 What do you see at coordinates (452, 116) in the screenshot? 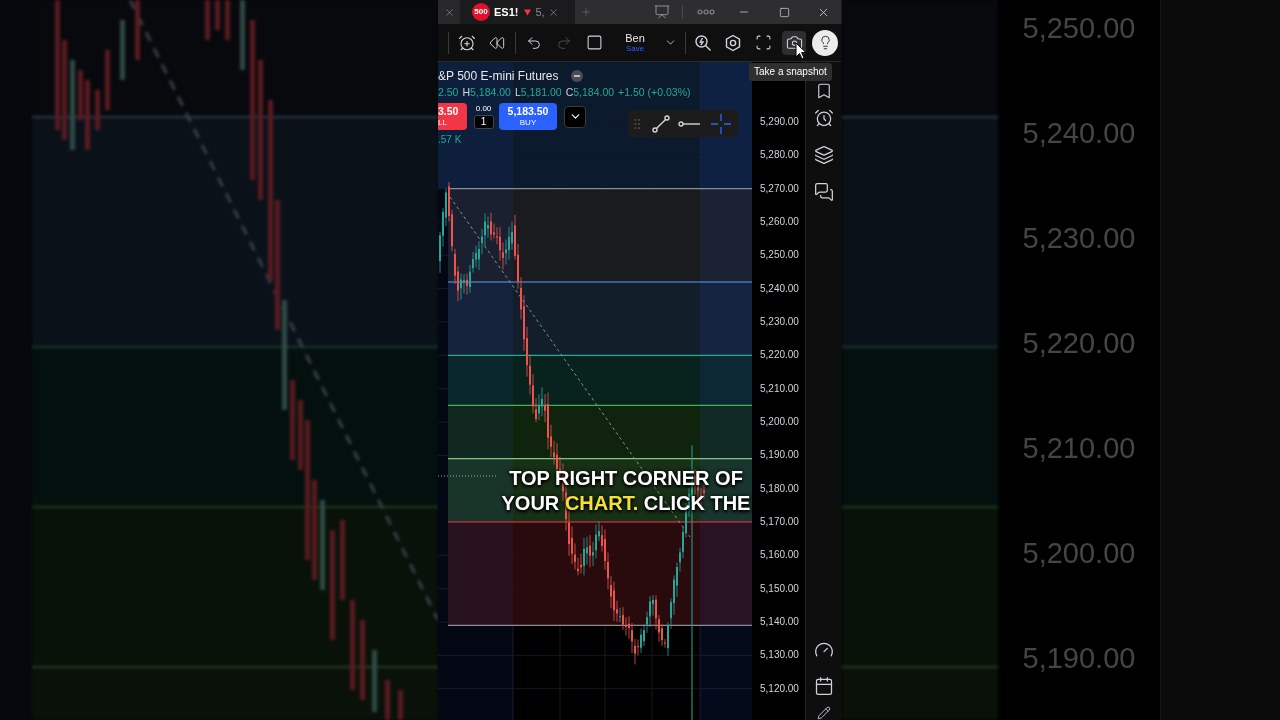
I see `sell-button: 3.50 LL` at bounding box center [452, 116].